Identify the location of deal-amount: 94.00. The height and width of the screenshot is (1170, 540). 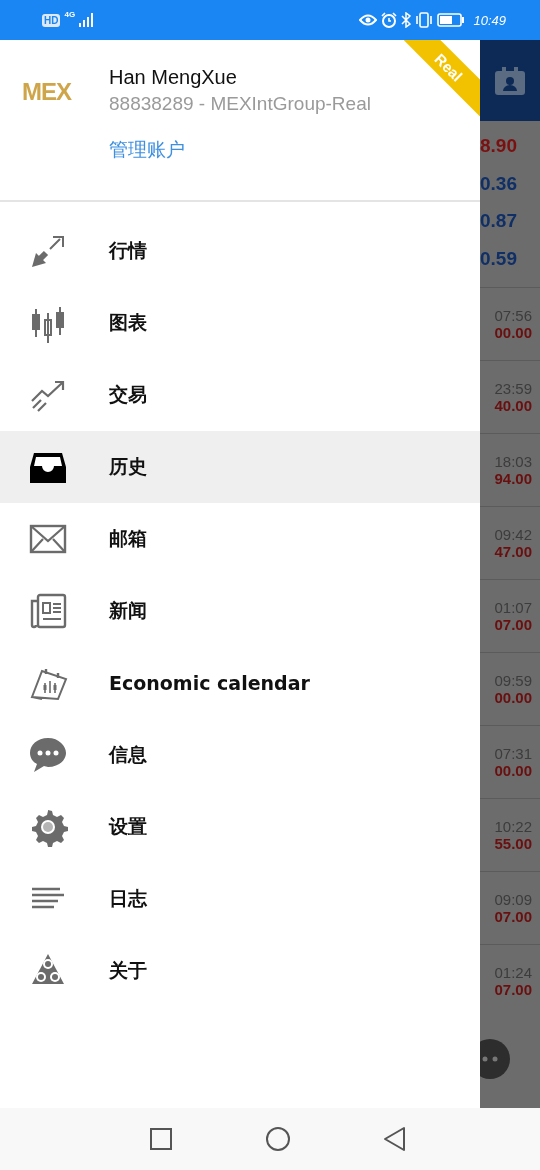
(513, 478).